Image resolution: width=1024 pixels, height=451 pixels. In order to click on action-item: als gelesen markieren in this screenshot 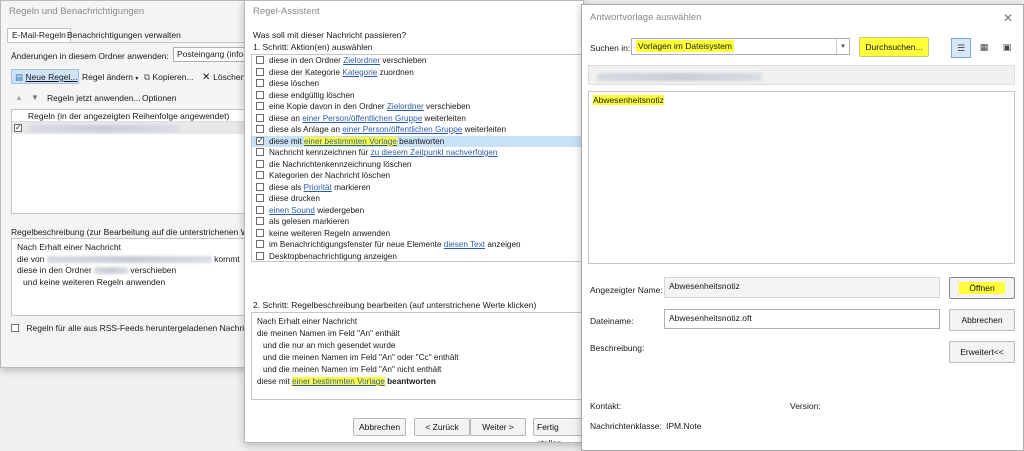, I will do `click(417, 222)`.